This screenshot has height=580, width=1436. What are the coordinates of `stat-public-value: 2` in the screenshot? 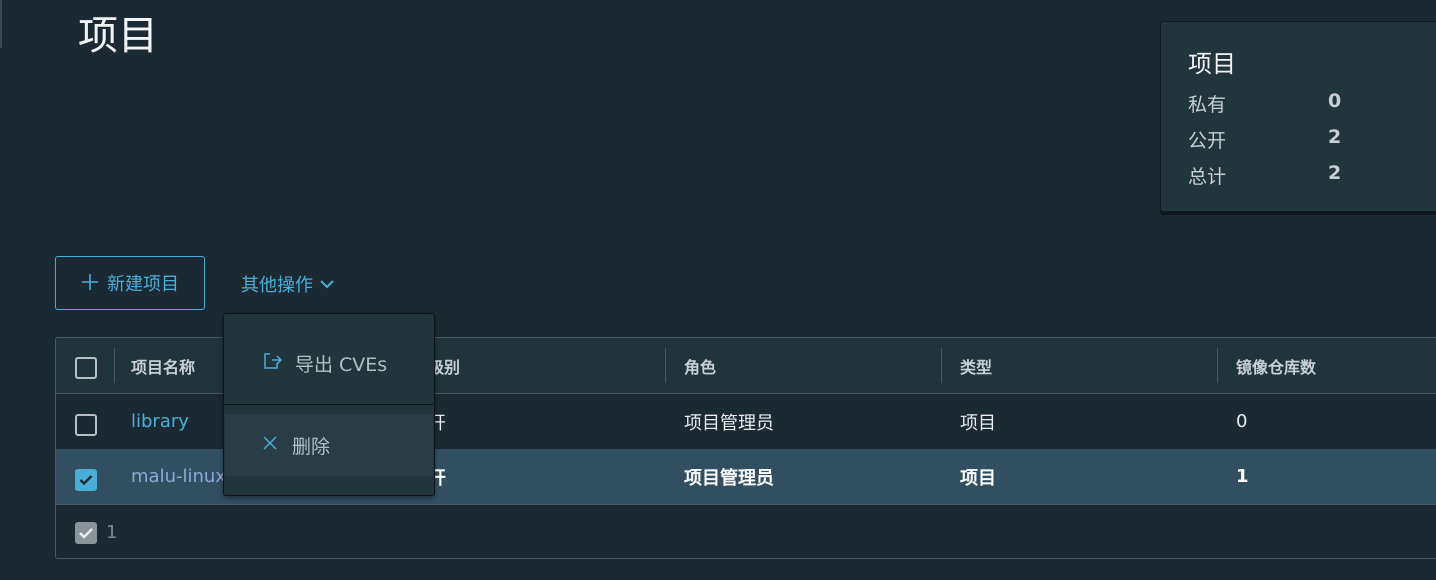 It's located at (1335, 137).